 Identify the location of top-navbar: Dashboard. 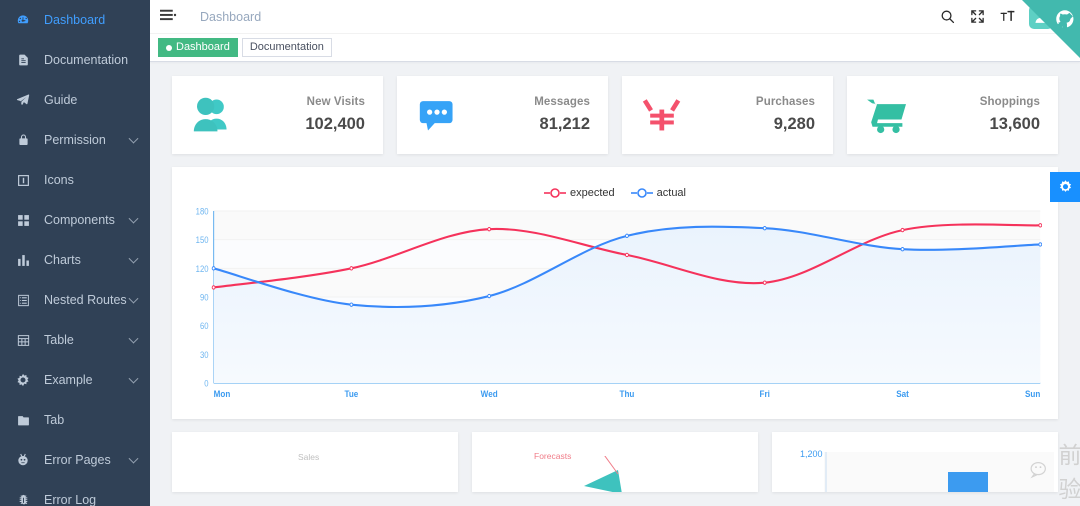
(615, 17).